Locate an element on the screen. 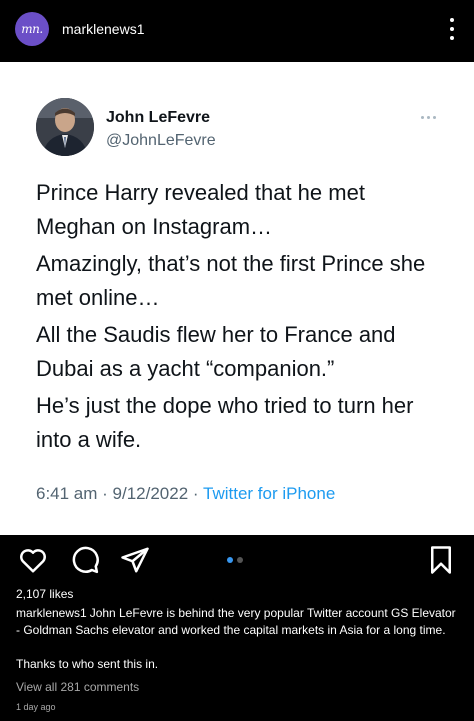 The width and height of the screenshot is (474, 721). action-bar is located at coordinates (237, 560).